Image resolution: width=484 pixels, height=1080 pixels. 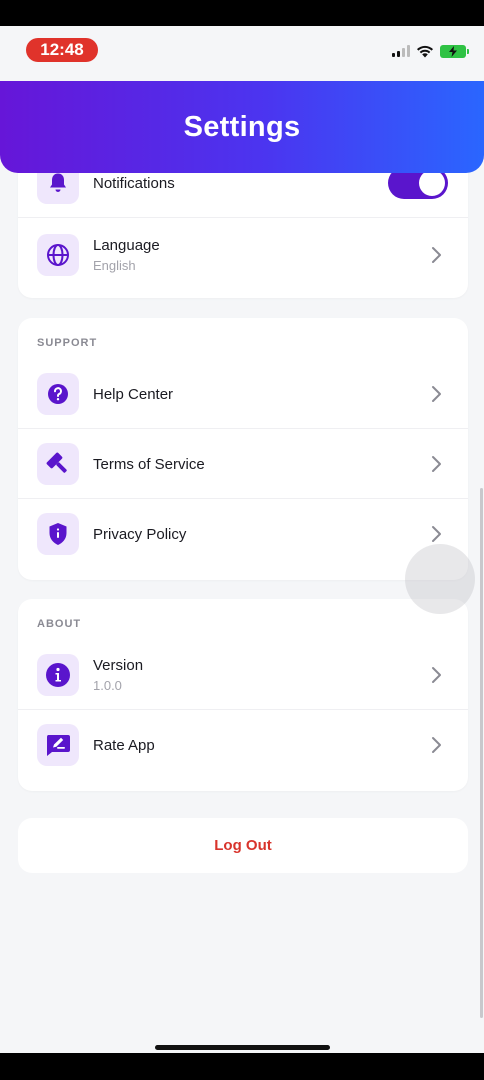 I want to click on settings-row-label: Version, so click(x=118, y=665).